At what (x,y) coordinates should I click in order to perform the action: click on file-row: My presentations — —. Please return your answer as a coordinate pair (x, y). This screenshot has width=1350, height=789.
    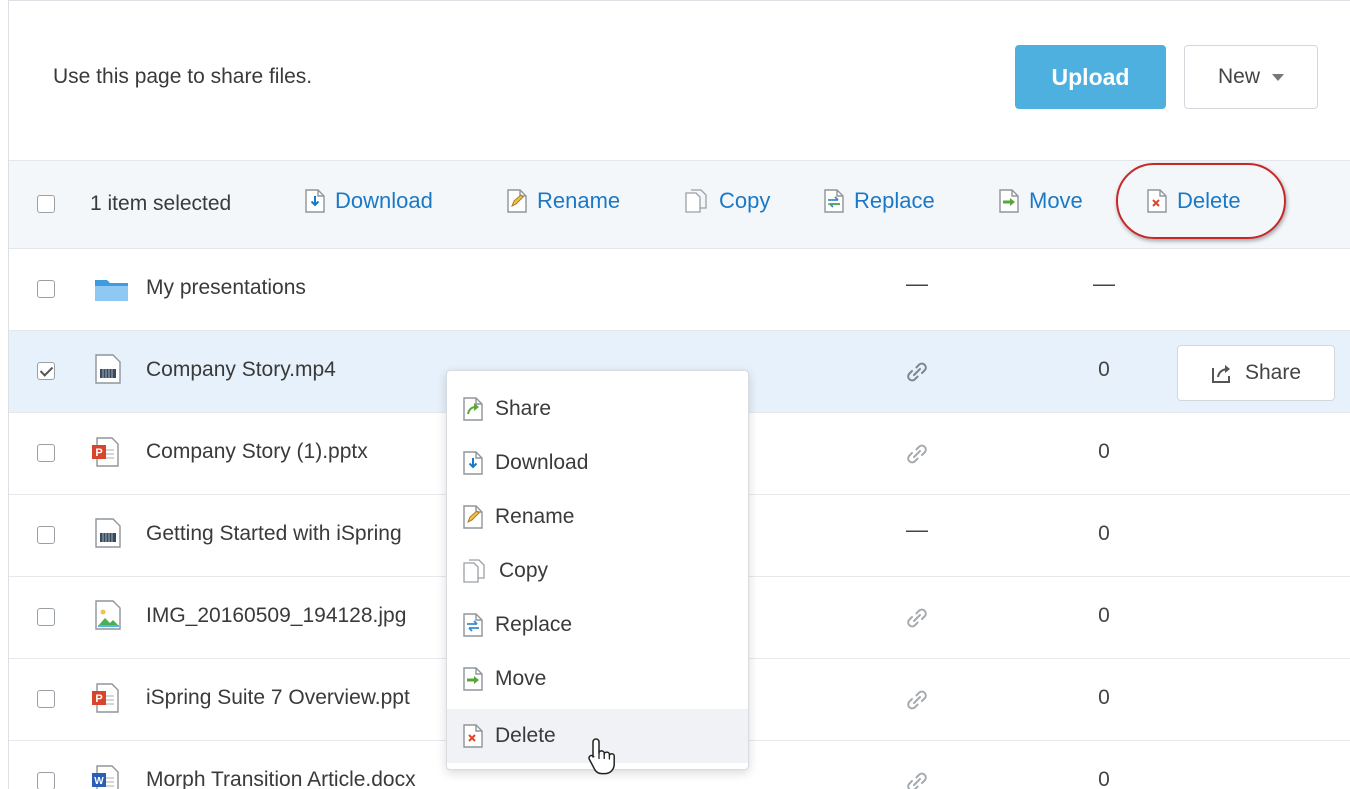
    Looking at the image, I should click on (679, 290).